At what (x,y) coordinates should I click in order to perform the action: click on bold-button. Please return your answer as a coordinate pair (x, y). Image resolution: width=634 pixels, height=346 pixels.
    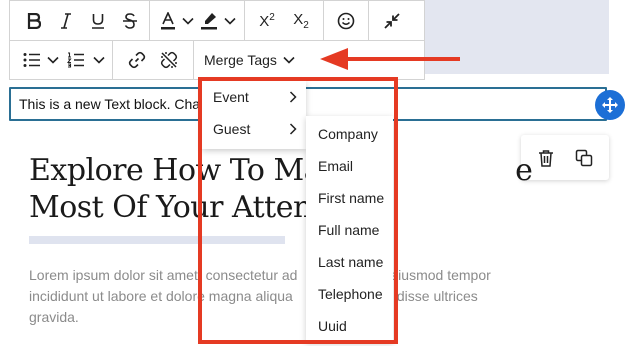
    Looking at the image, I should click on (34, 21).